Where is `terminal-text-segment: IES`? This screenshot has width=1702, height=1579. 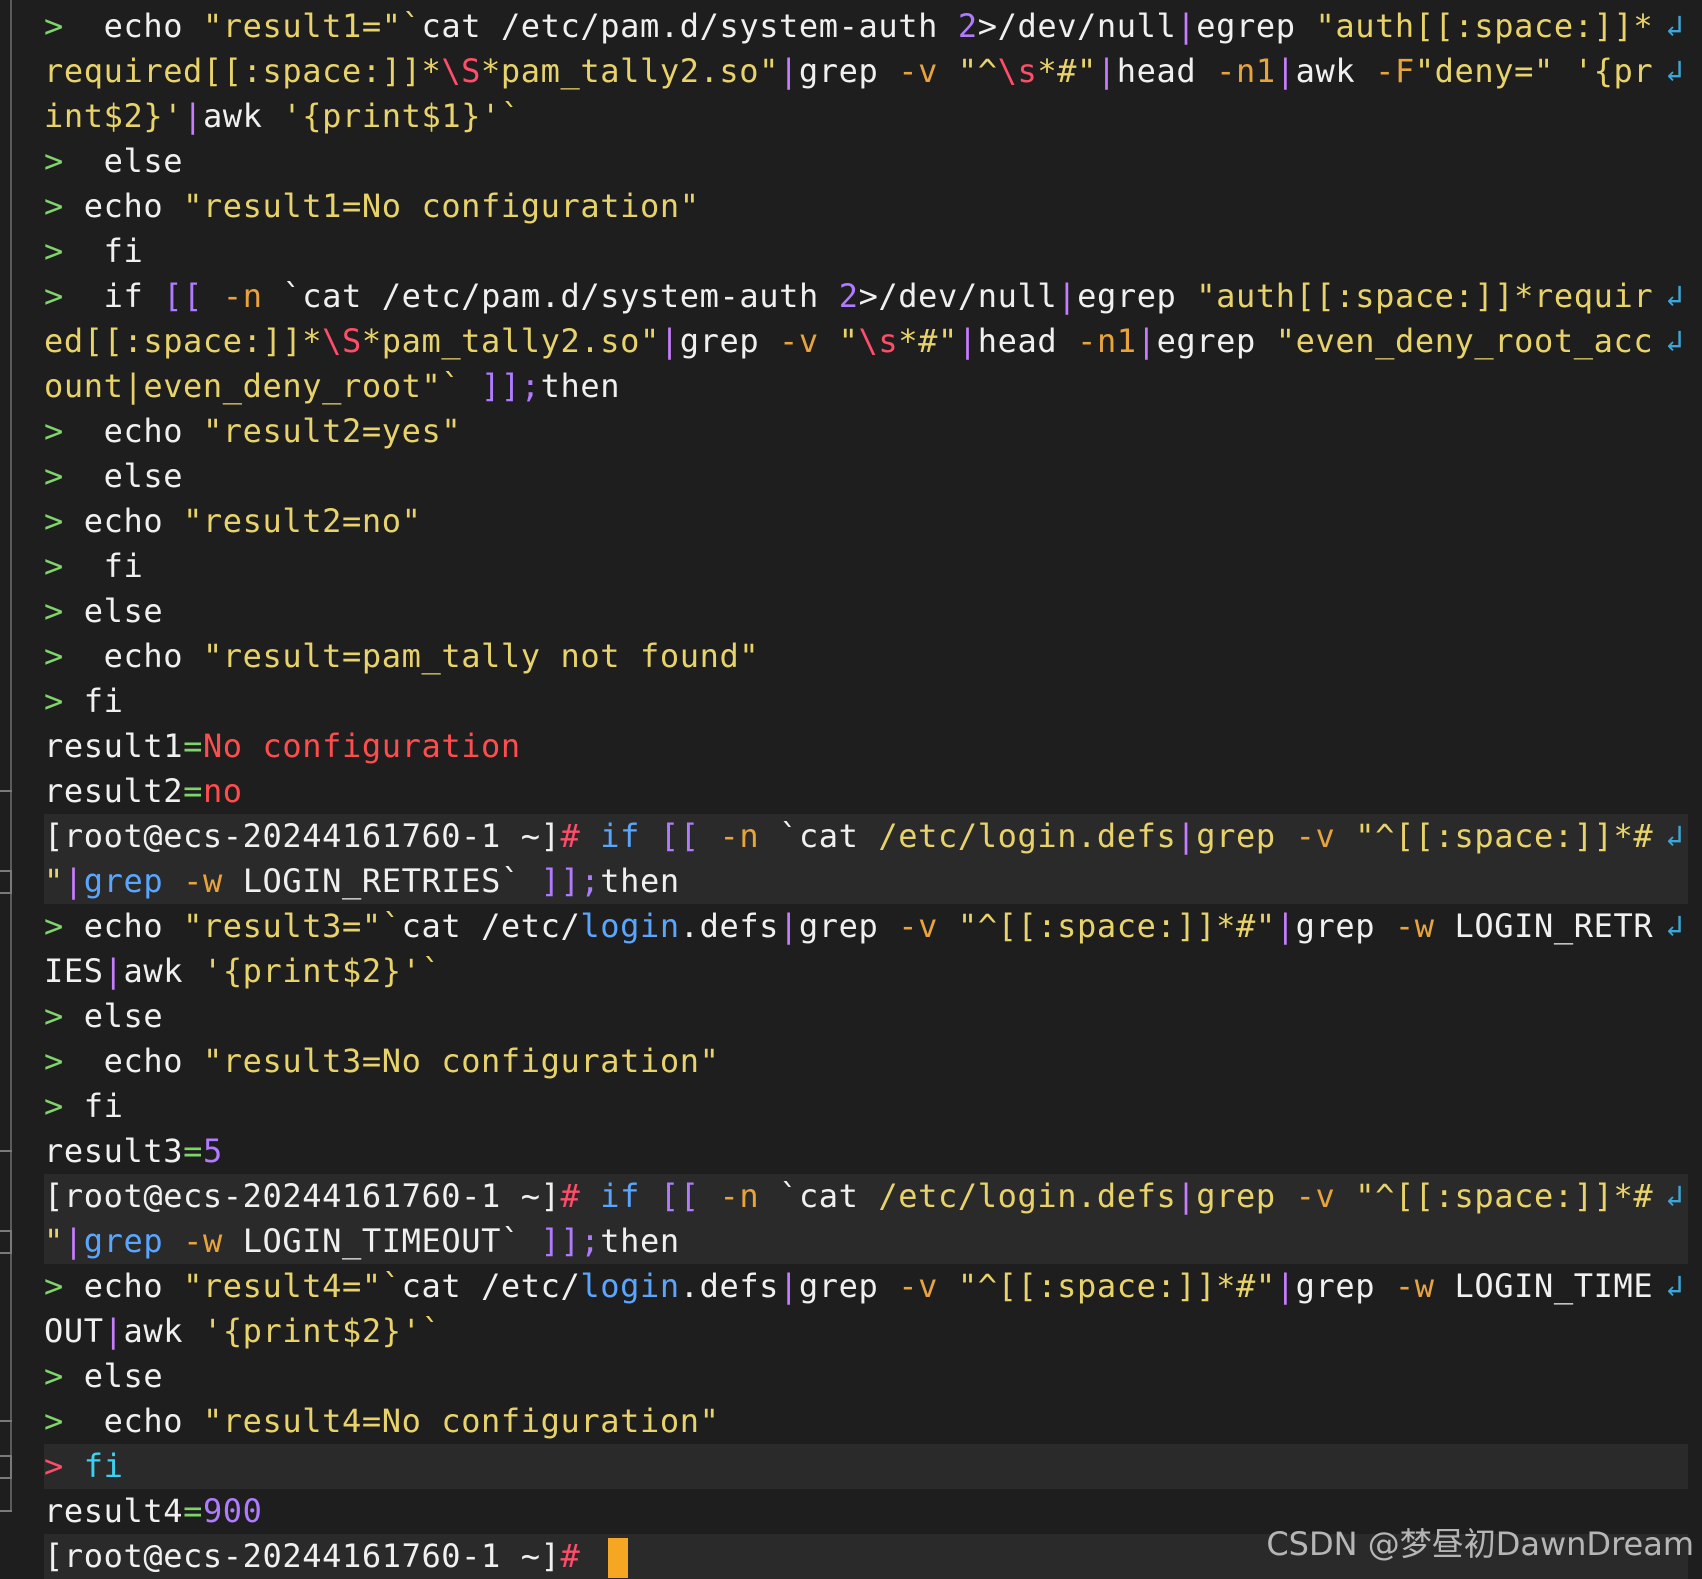
terminal-text-segment: IES is located at coordinates (74, 971).